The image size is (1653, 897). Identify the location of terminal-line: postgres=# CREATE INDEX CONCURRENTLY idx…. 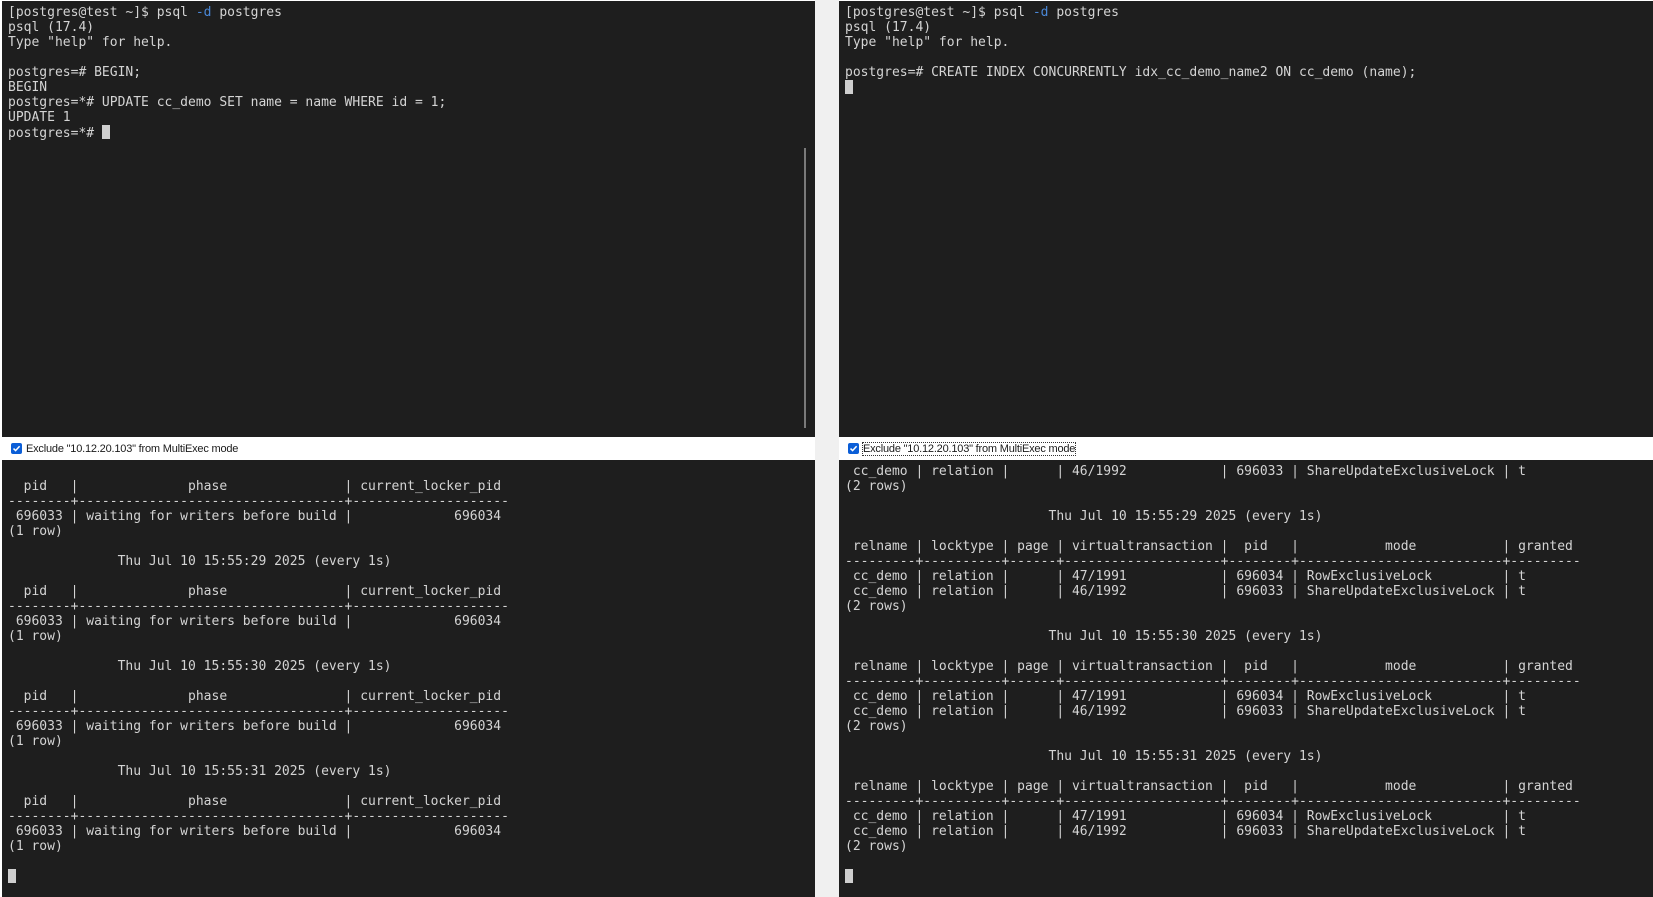
(1131, 72).